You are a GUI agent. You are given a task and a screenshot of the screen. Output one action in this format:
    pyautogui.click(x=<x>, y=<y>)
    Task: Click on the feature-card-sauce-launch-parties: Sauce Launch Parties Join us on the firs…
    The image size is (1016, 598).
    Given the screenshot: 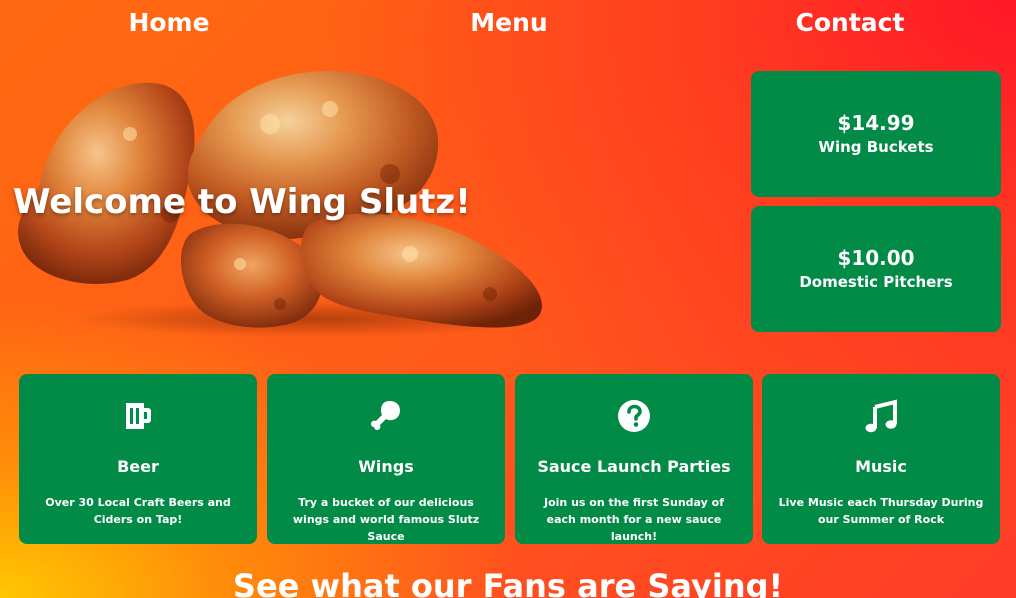 What is the action you would take?
    pyautogui.click(x=634, y=459)
    